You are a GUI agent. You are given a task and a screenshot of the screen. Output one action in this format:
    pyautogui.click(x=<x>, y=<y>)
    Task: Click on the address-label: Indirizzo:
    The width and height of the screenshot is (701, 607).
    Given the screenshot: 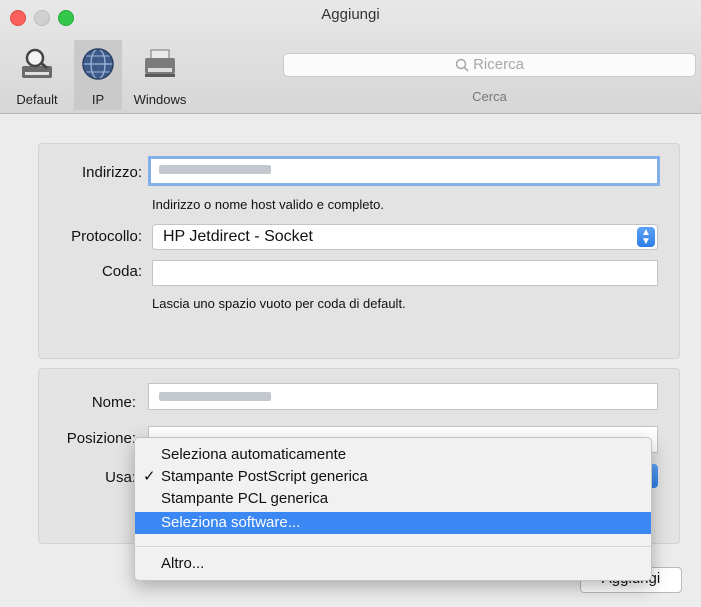 What is the action you would take?
    pyautogui.click(x=111, y=172)
    